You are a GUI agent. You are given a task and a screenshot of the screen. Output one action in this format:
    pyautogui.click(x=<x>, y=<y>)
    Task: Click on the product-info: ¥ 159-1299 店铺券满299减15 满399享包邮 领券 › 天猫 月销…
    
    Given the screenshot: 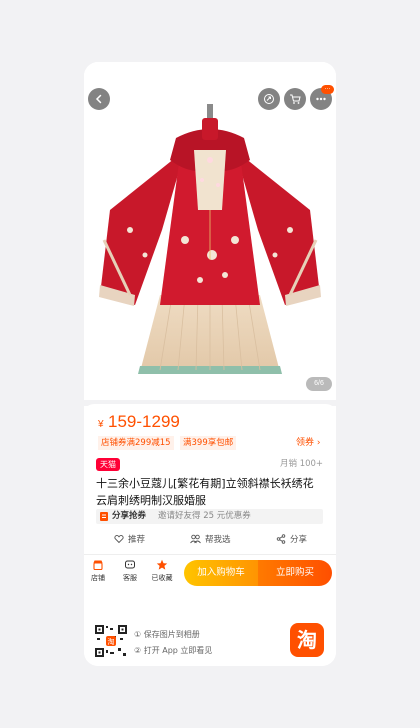 What is the action you would take?
    pyautogui.click(x=210, y=479)
    